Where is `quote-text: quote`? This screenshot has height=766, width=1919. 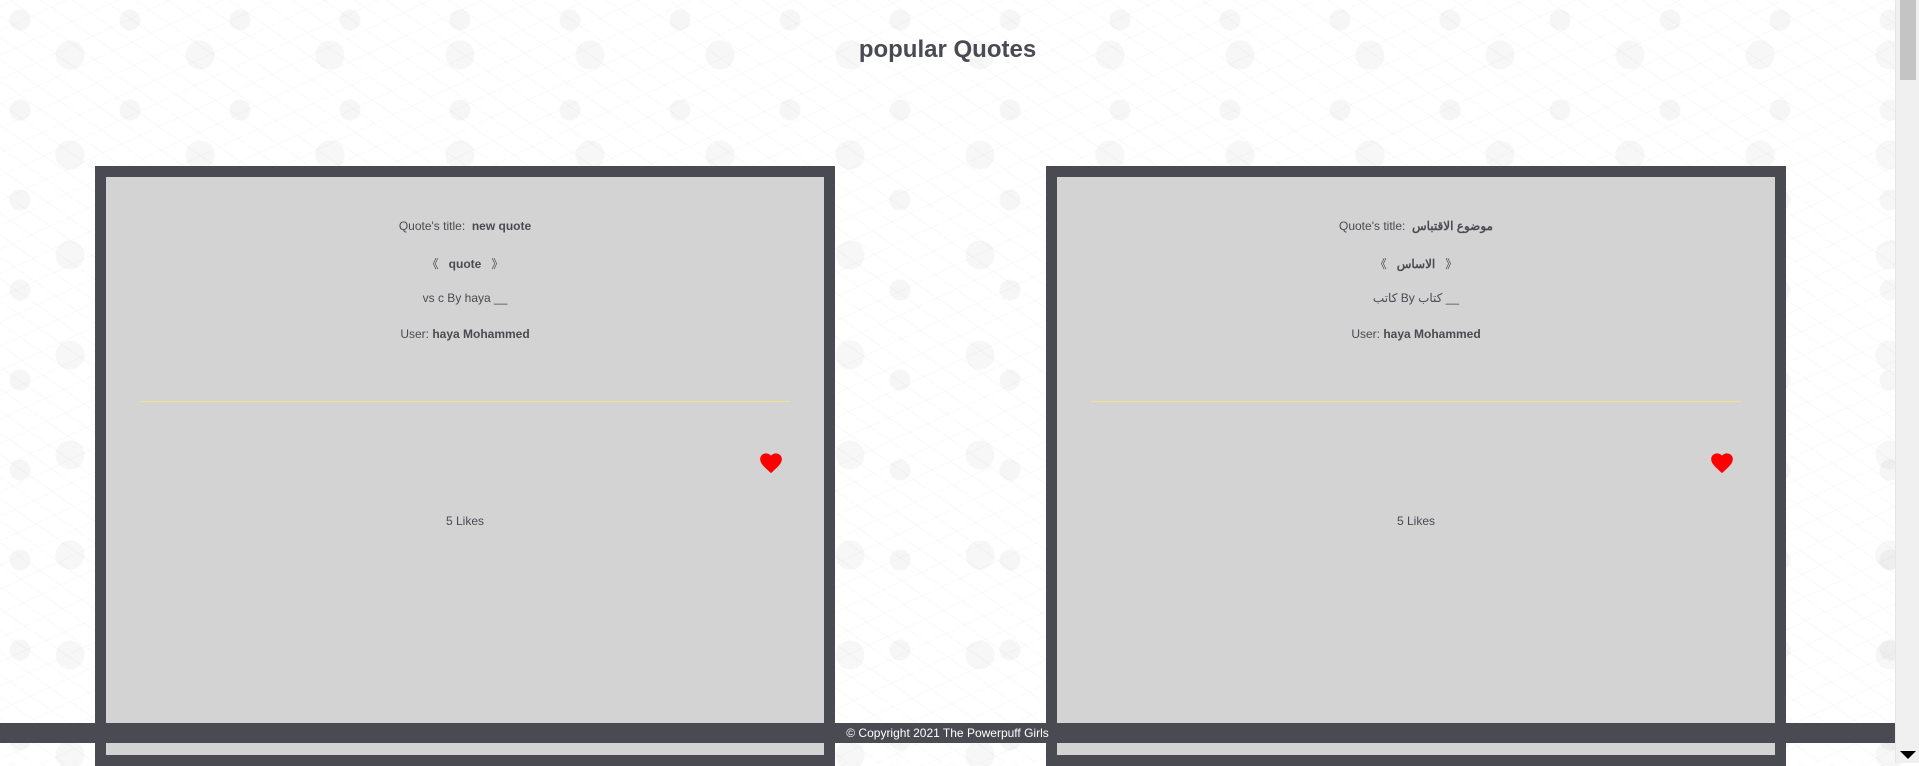 quote-text: quote is located at coordinates (465, 264).